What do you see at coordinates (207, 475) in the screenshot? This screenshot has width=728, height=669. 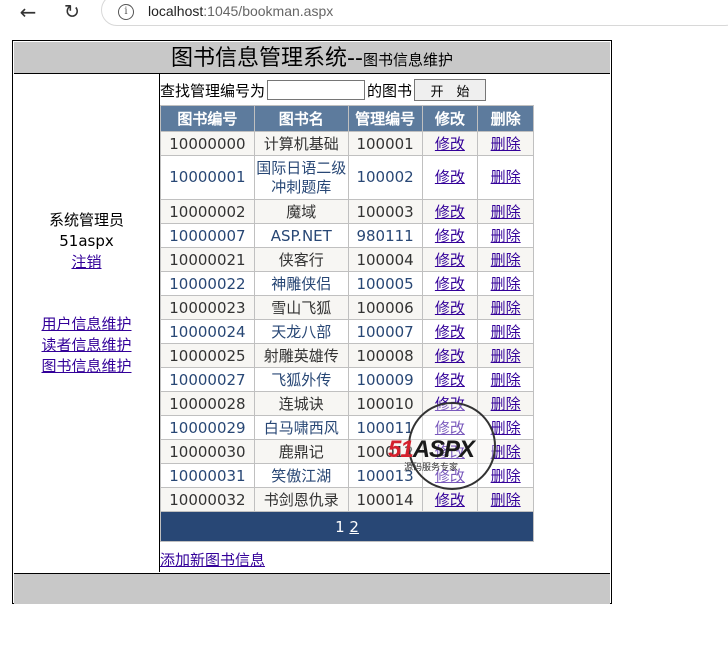 I see `book-id-cell: 10000031` at bounding box center [207, 475].